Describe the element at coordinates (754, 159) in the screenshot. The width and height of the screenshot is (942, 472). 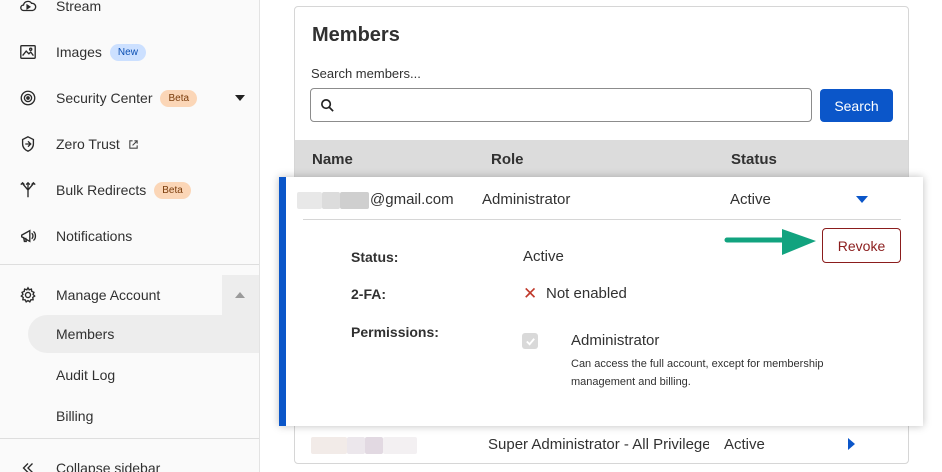
I see `column-header-status: Status` at that location.